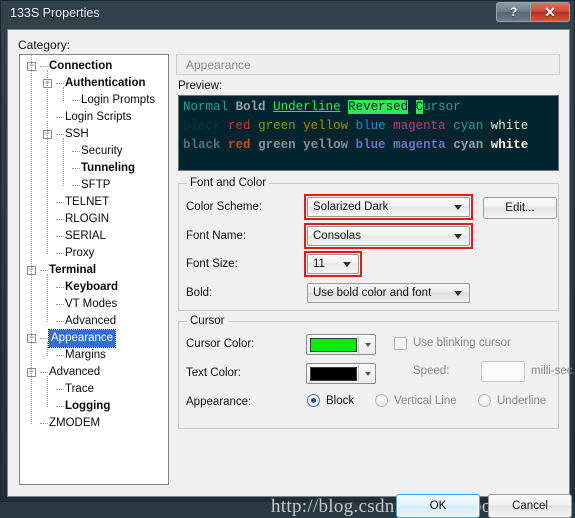  I want to click on bold-combo: Use bold color and font, so click(388, 293).